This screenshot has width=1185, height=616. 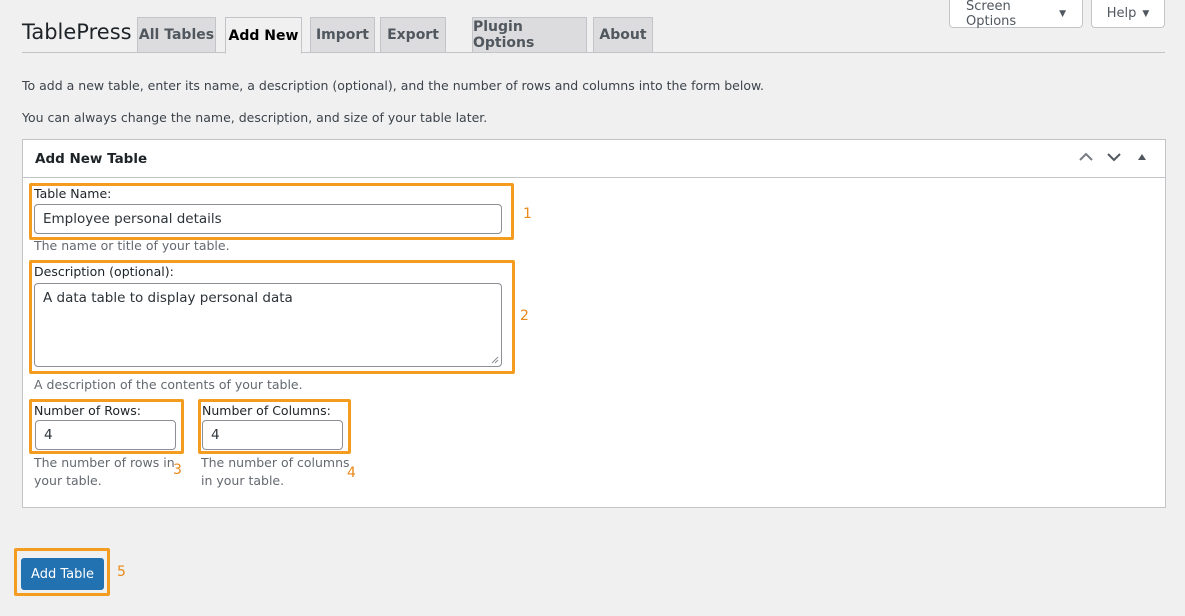 I want to click on callout-number-5: 5, so click(x=121, y=572).